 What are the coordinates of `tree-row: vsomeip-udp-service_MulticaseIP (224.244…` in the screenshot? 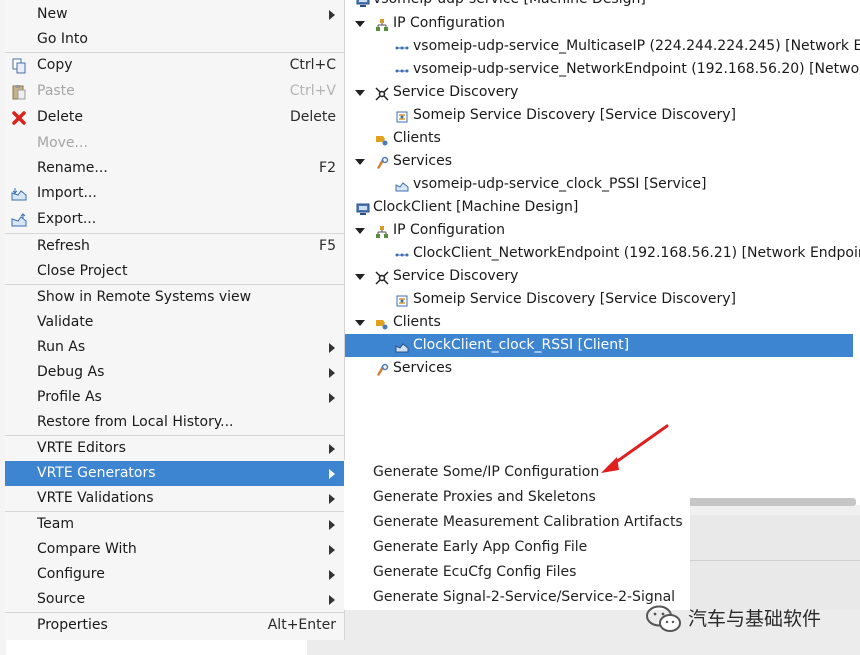 It's located at (602, 46).